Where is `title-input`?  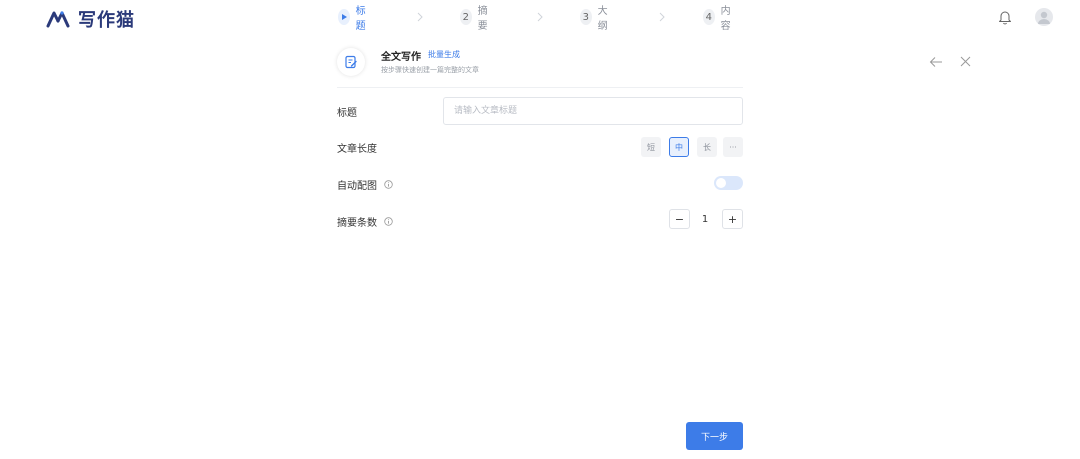
title-input is located at coordinates (593, 111).